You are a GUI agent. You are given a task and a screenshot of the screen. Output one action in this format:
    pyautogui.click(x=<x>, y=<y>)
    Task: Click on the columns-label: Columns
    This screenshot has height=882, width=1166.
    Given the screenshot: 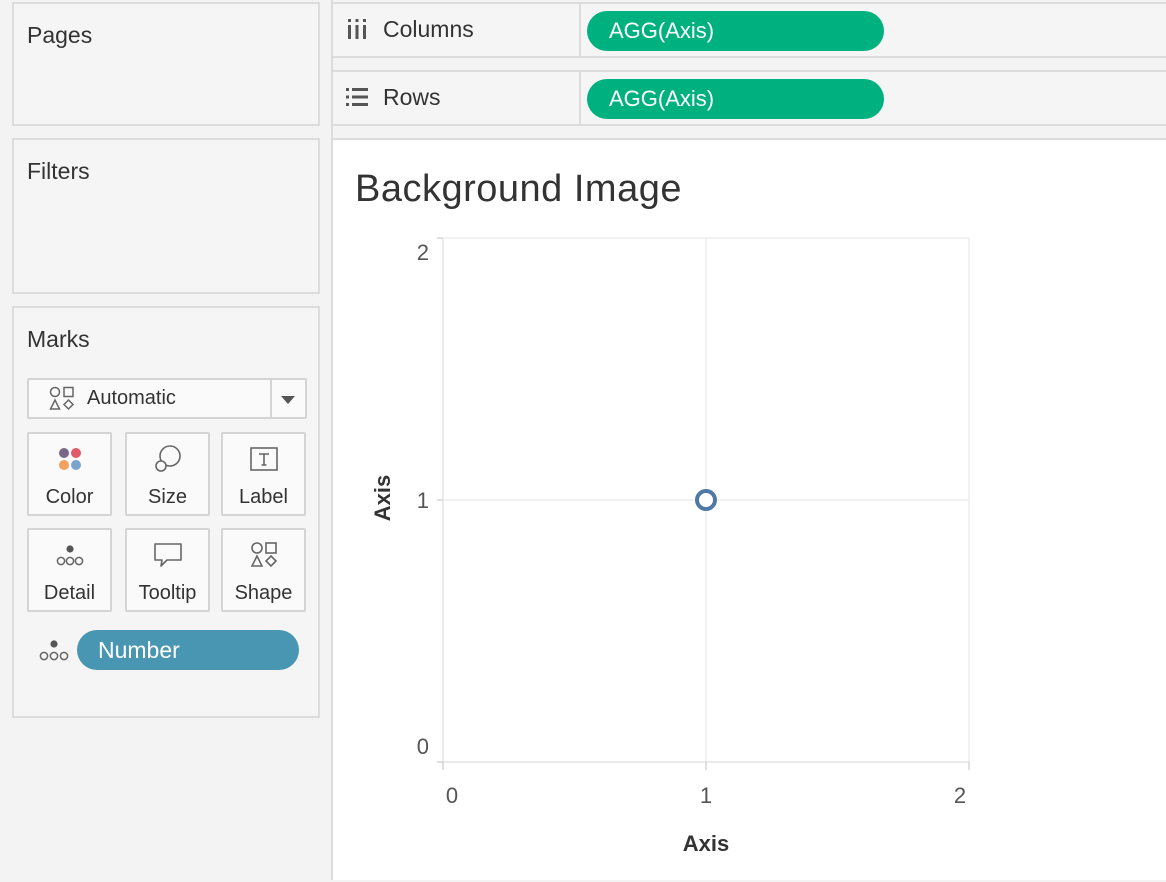 What is the action you would take?
    pyautogui.click(x=428, y=29)
    